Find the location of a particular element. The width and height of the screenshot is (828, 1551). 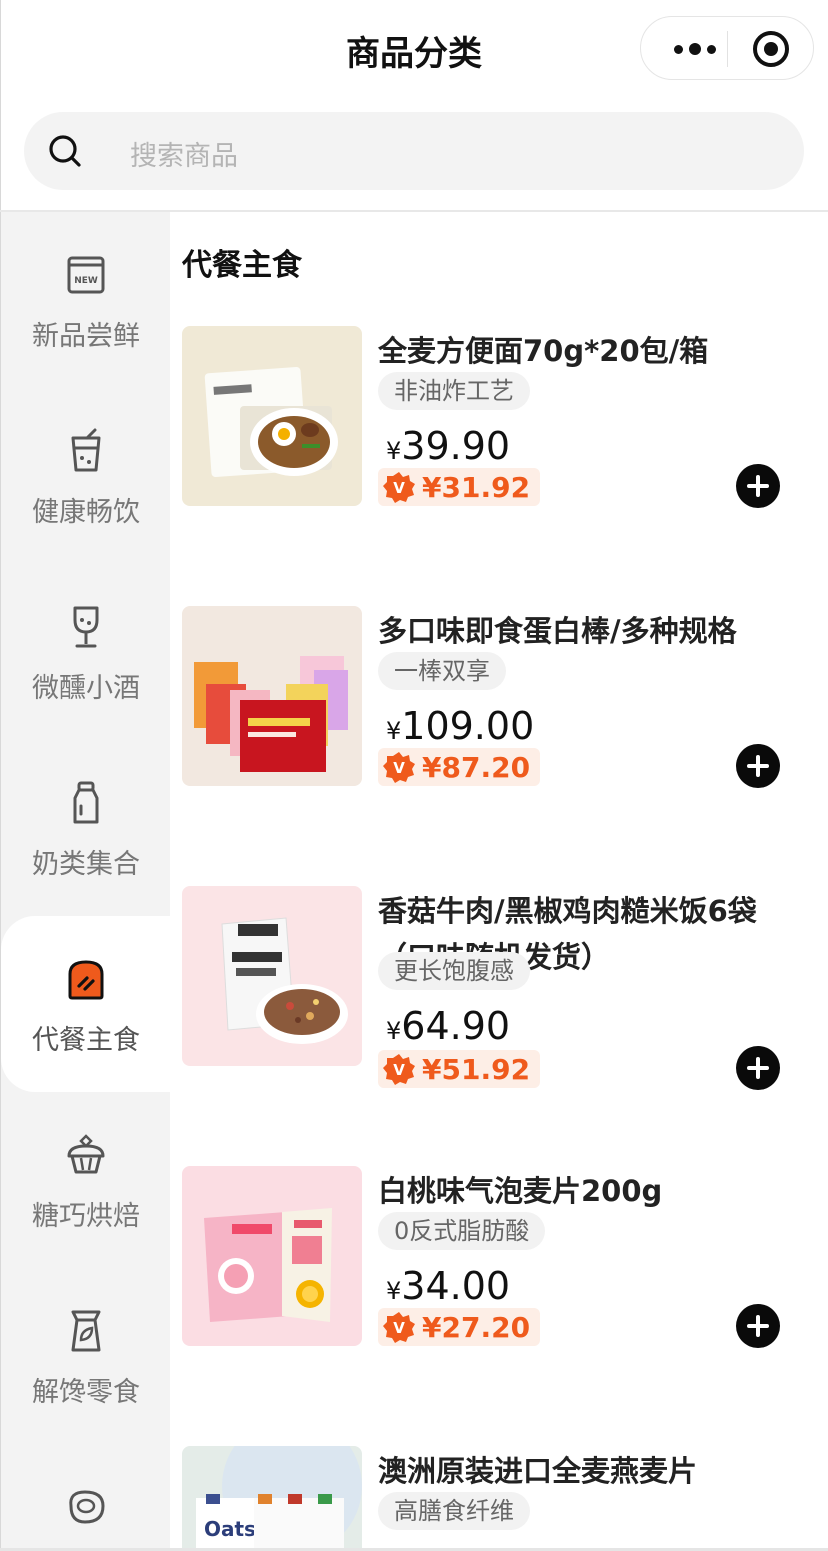

product-name: 多口味即食蛋白棒/多种规格 is located at coordinates (557, 631).